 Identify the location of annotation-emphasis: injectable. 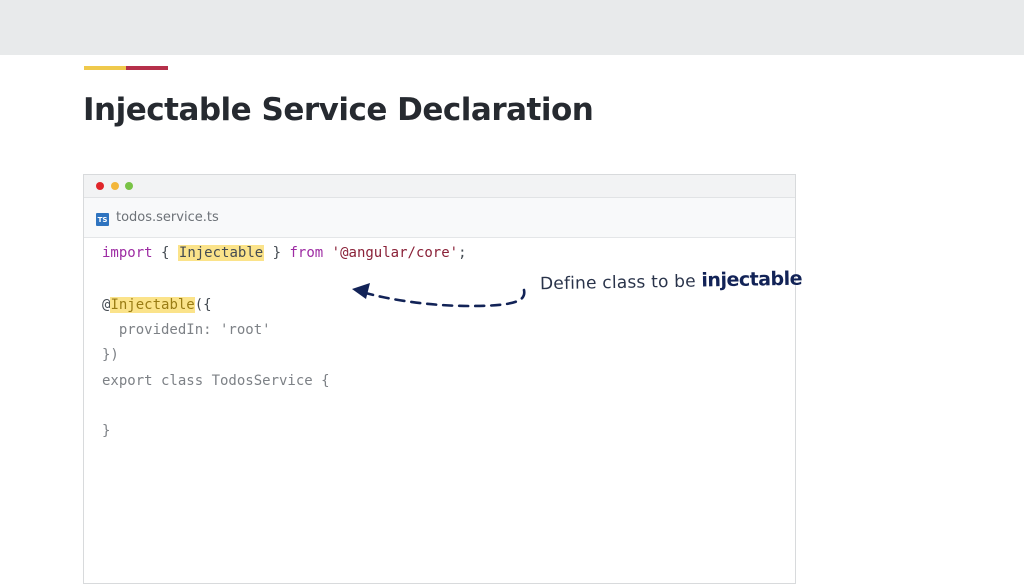
(752, 279).